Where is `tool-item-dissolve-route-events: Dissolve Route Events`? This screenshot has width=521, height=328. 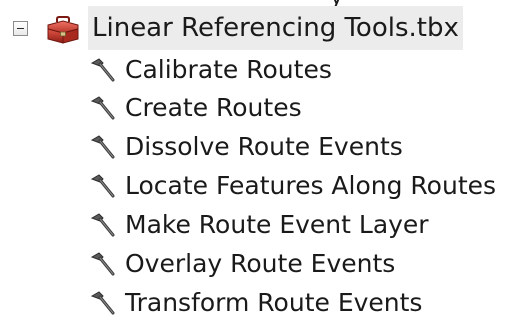
tool-item-dissolve-route-events: Dissolve Route Events is located at coordinates (260, 147).